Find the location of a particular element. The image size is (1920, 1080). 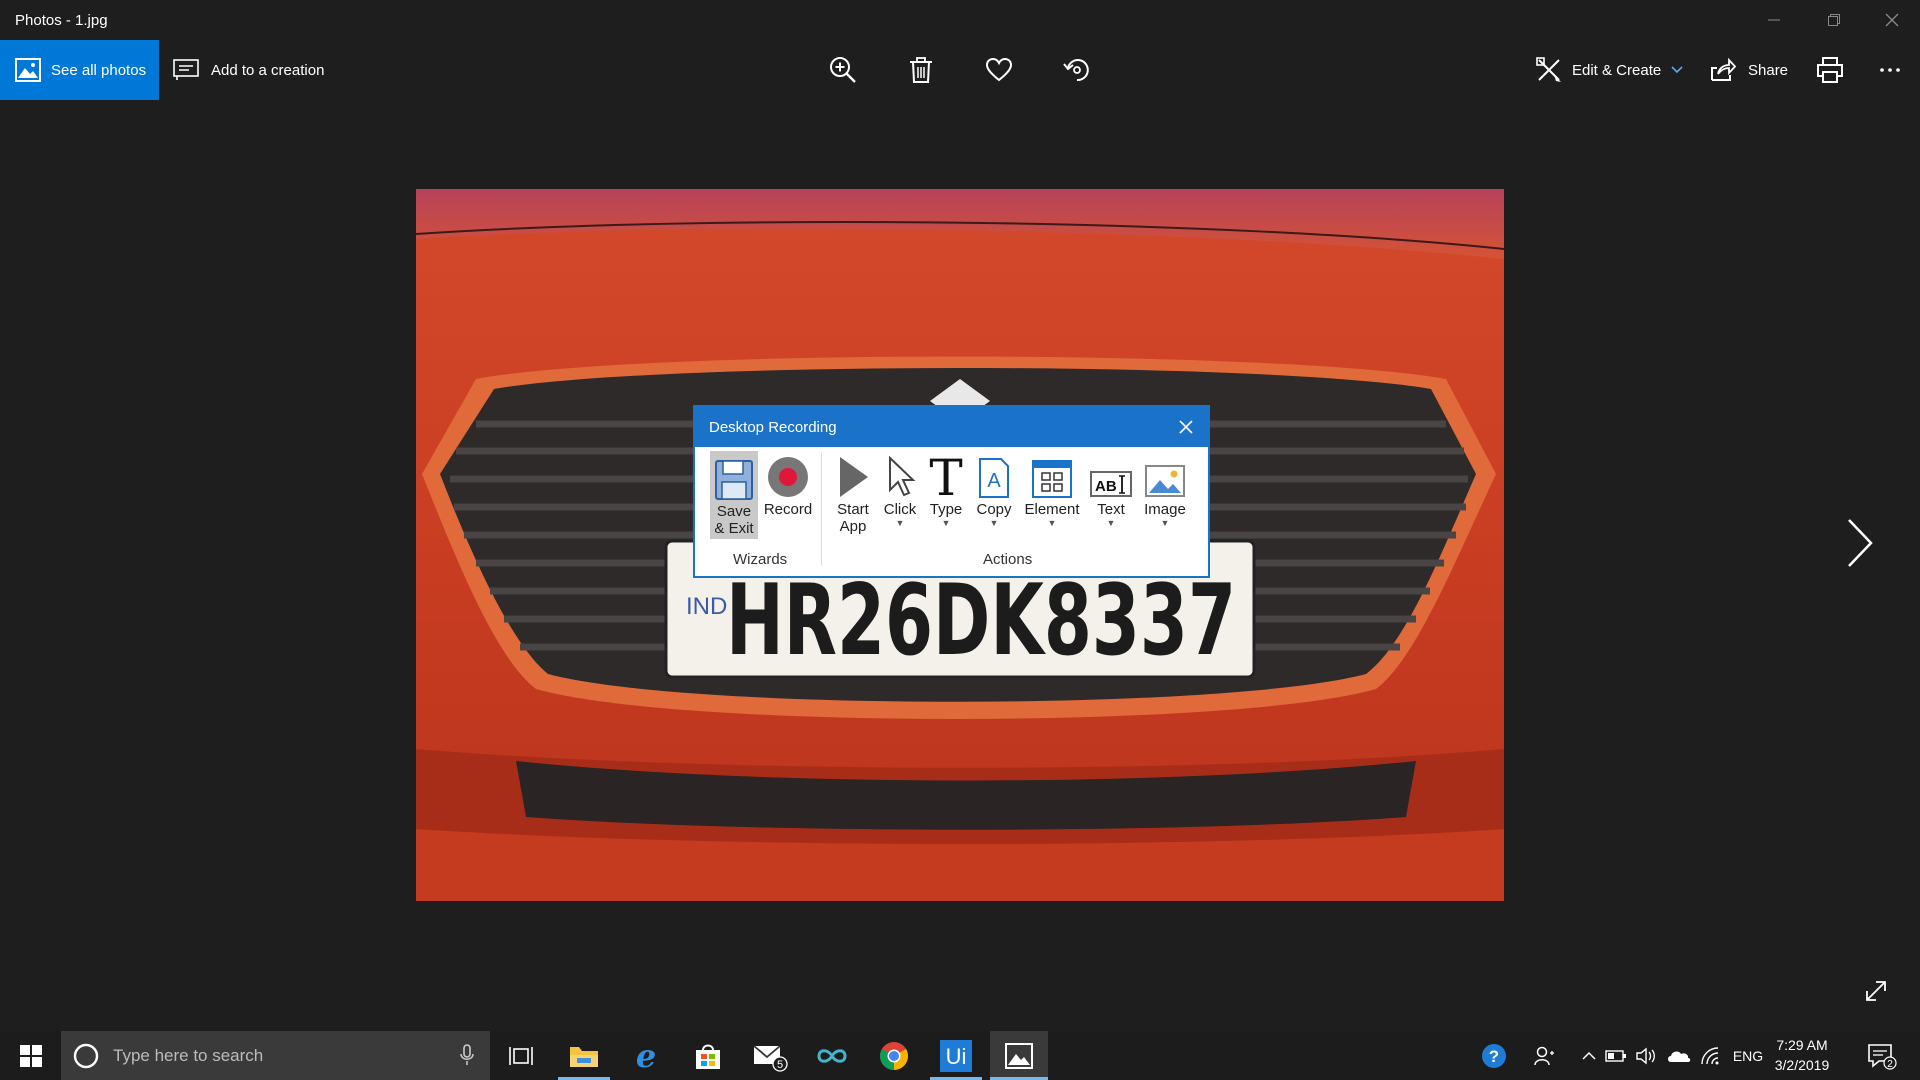

edit-create-label: Edit & Create is located at coordinates (1617, 70).